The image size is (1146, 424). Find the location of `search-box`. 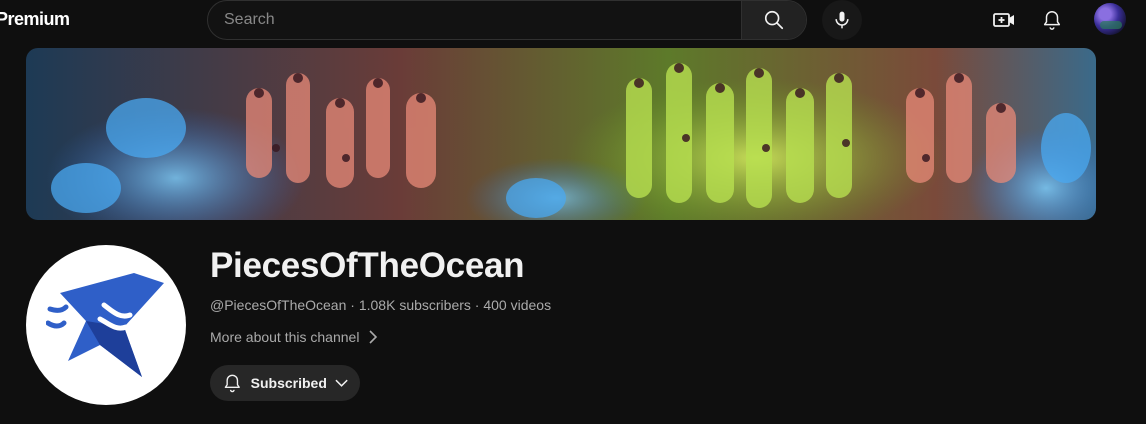

search-box is located at coordinates (507, 20).